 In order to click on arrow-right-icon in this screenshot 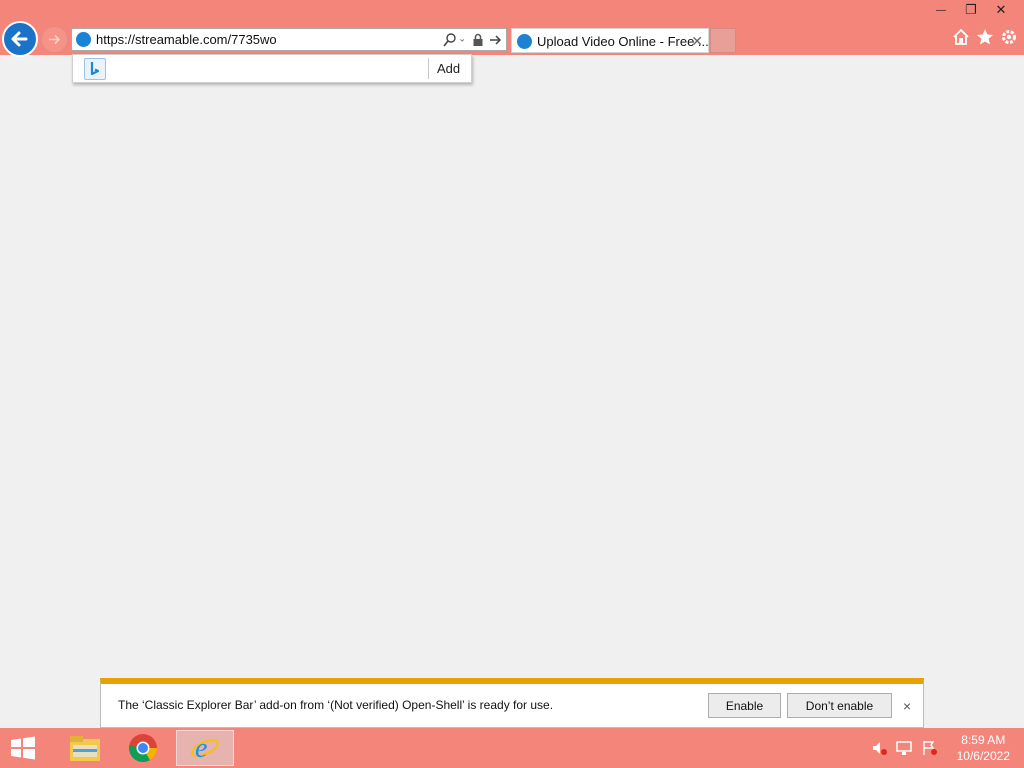, I will do `click(55, 39)`.